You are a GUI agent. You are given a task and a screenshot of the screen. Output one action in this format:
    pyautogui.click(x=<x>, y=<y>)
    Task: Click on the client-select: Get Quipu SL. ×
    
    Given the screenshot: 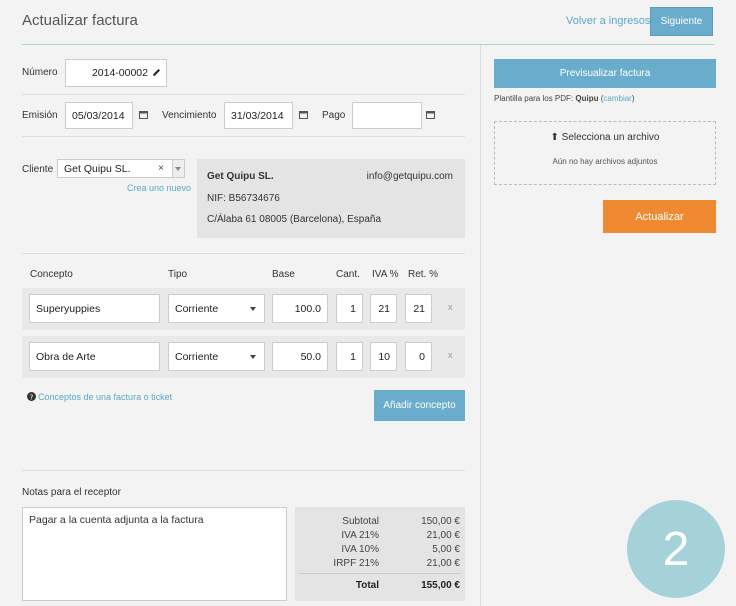 What is the action you would take?
    pyautogui.click(x=121, y=168)
    